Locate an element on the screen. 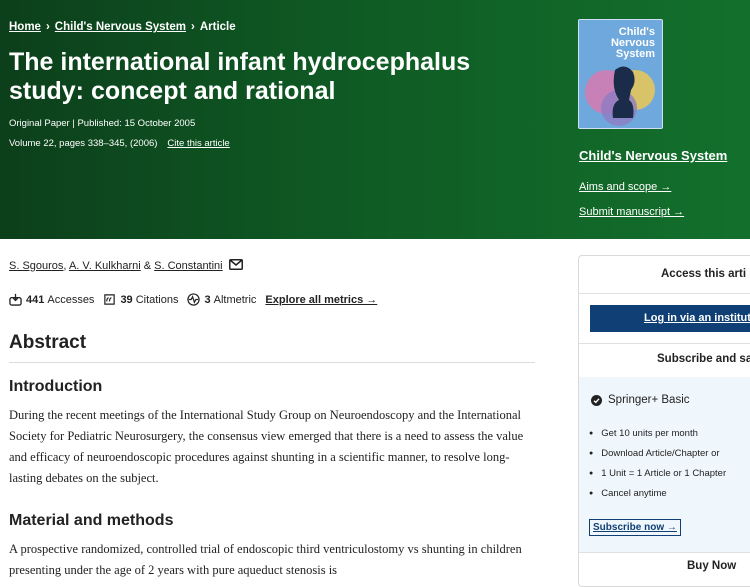 The width and height of the screenshot is (750, 587). plan-option: Springer+ Basic is located at coordinates (640, 400).